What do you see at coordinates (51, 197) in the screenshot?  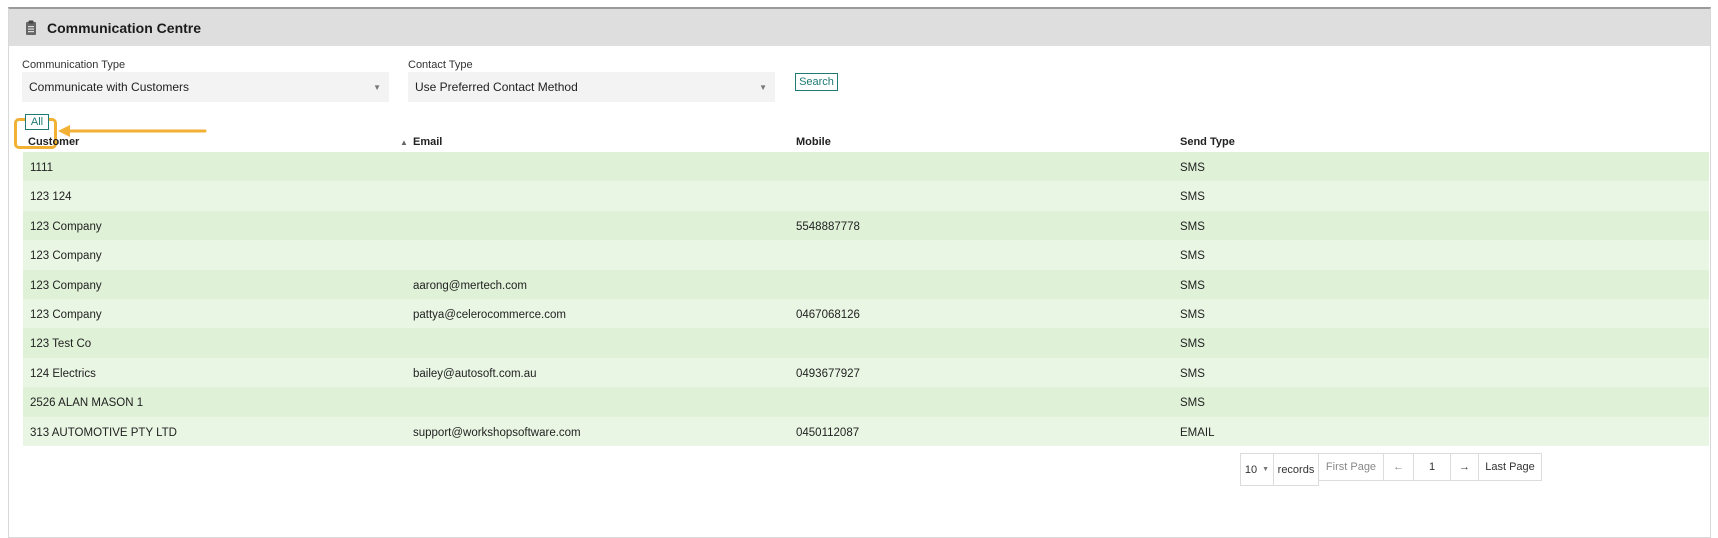 I see `cell-customer: 123 124` at bounding box center [51, 197].